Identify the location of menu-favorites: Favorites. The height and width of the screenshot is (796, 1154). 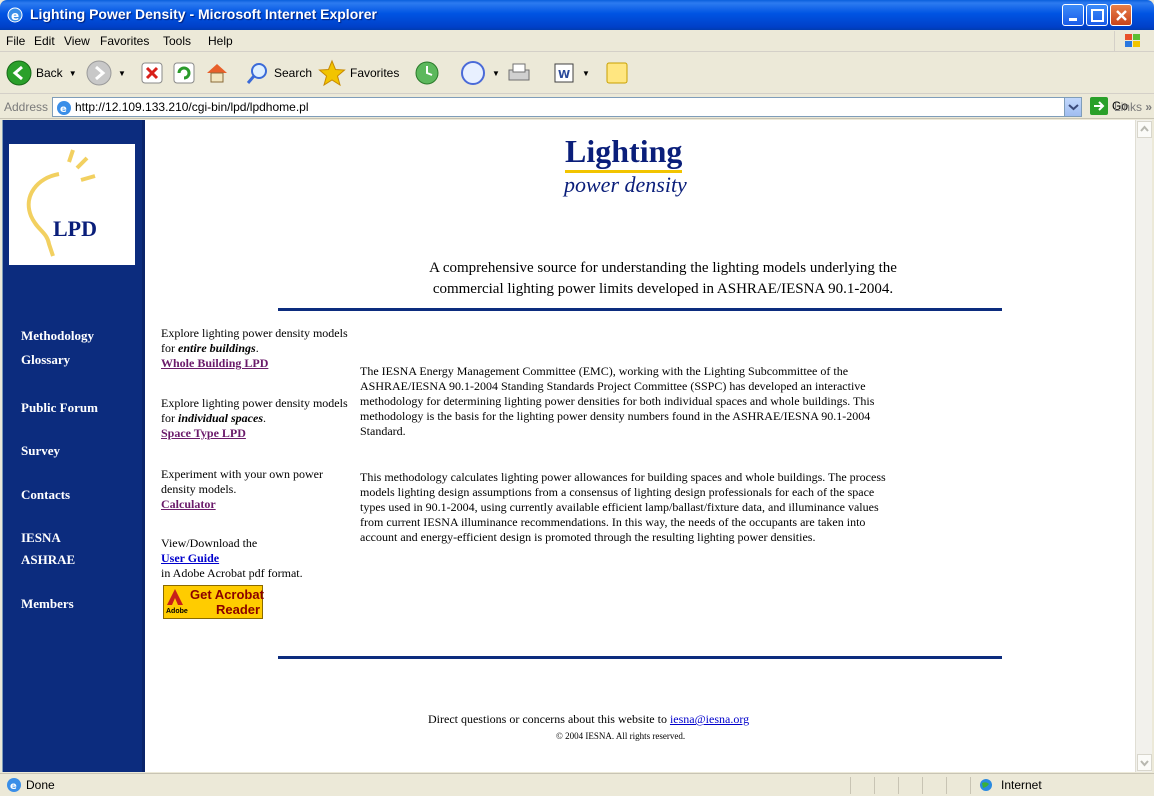
(124, 41).